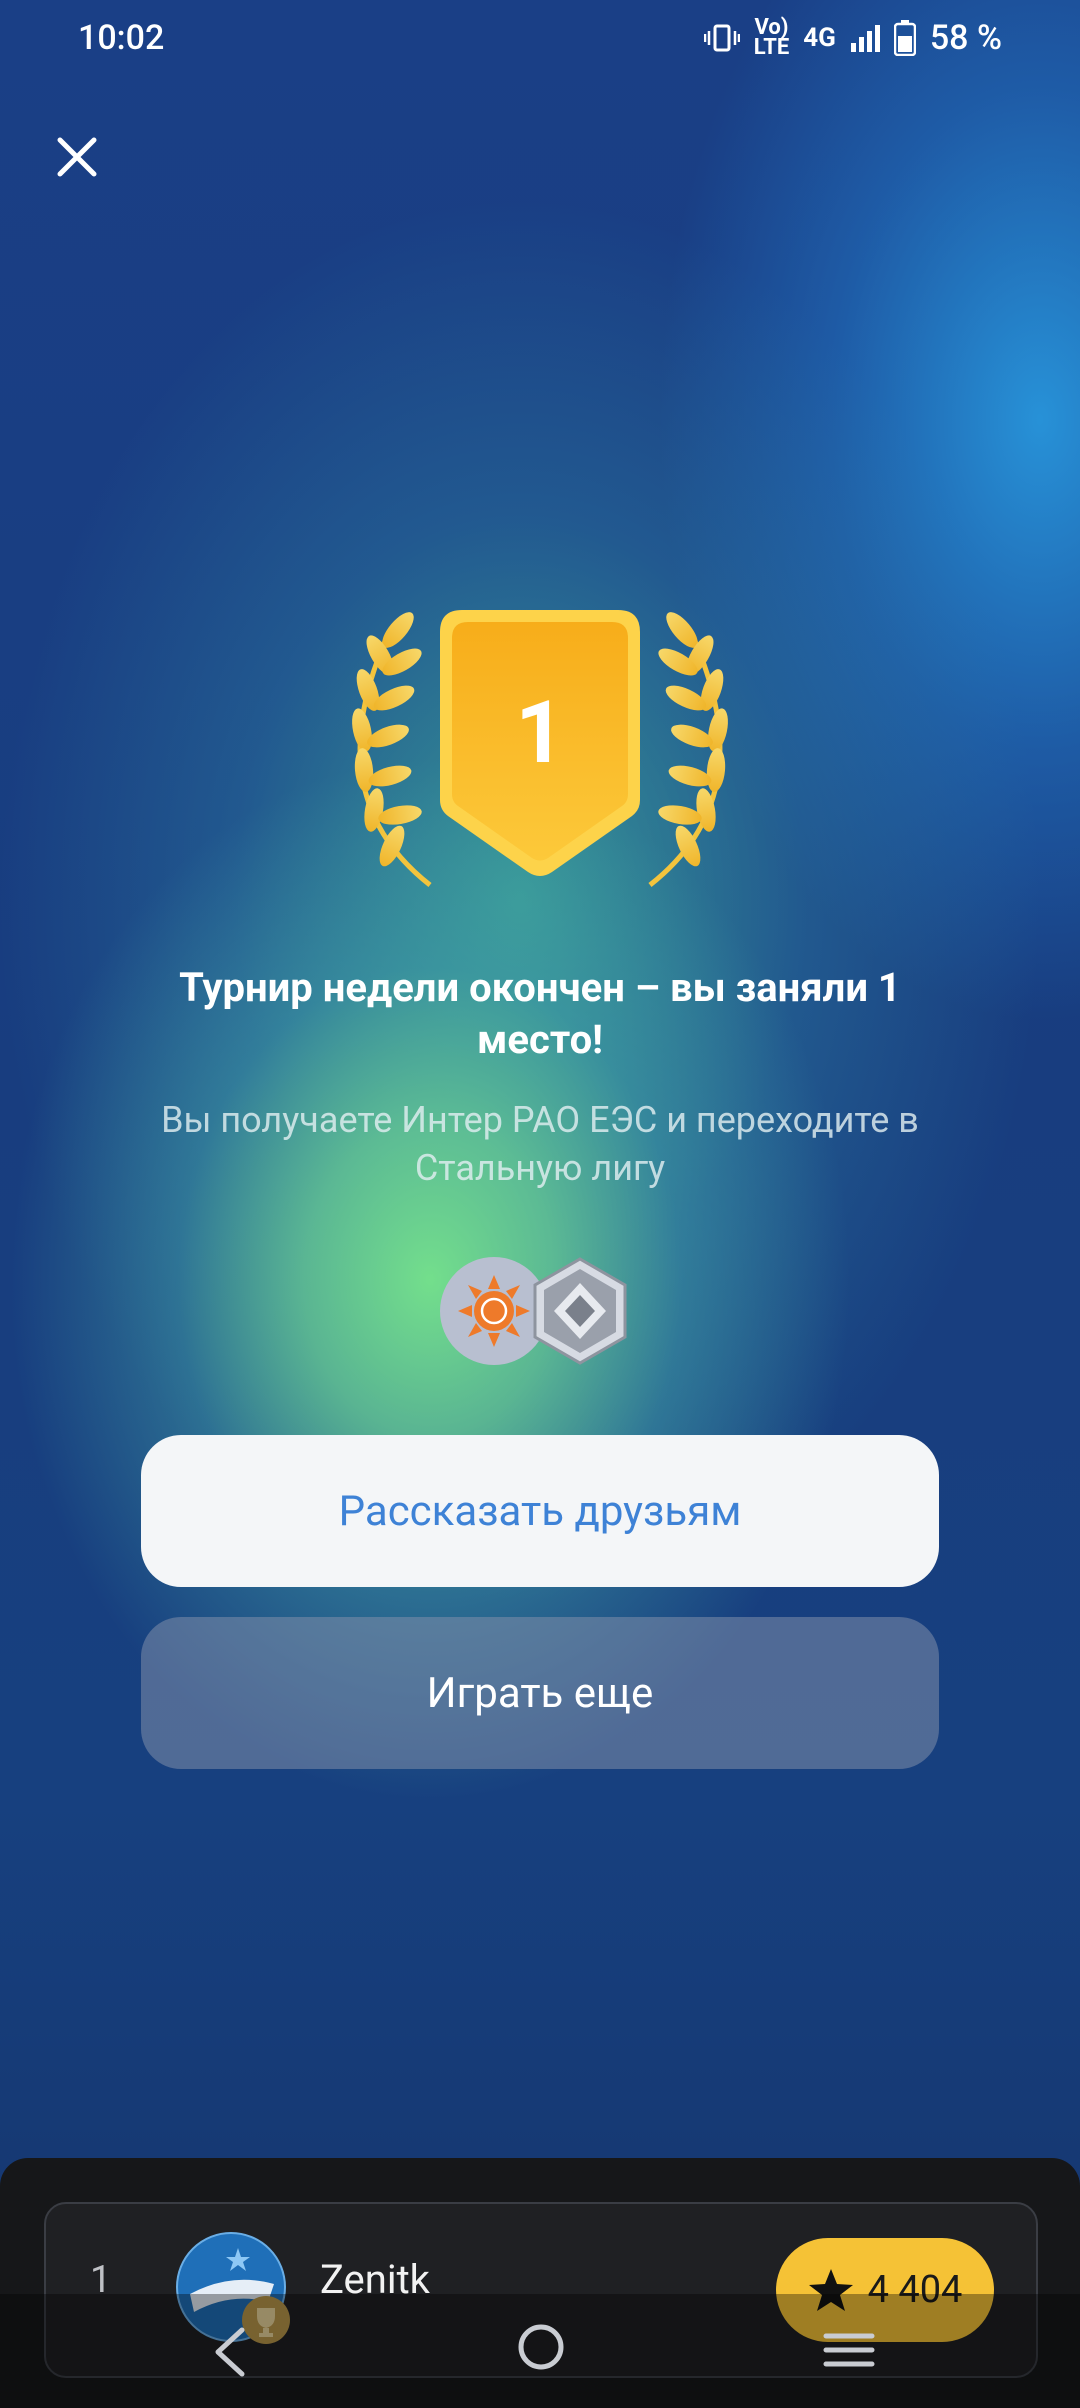 This screenshot has height=2408, width=1080. I want to click on signal-icon, so click(865, 38).